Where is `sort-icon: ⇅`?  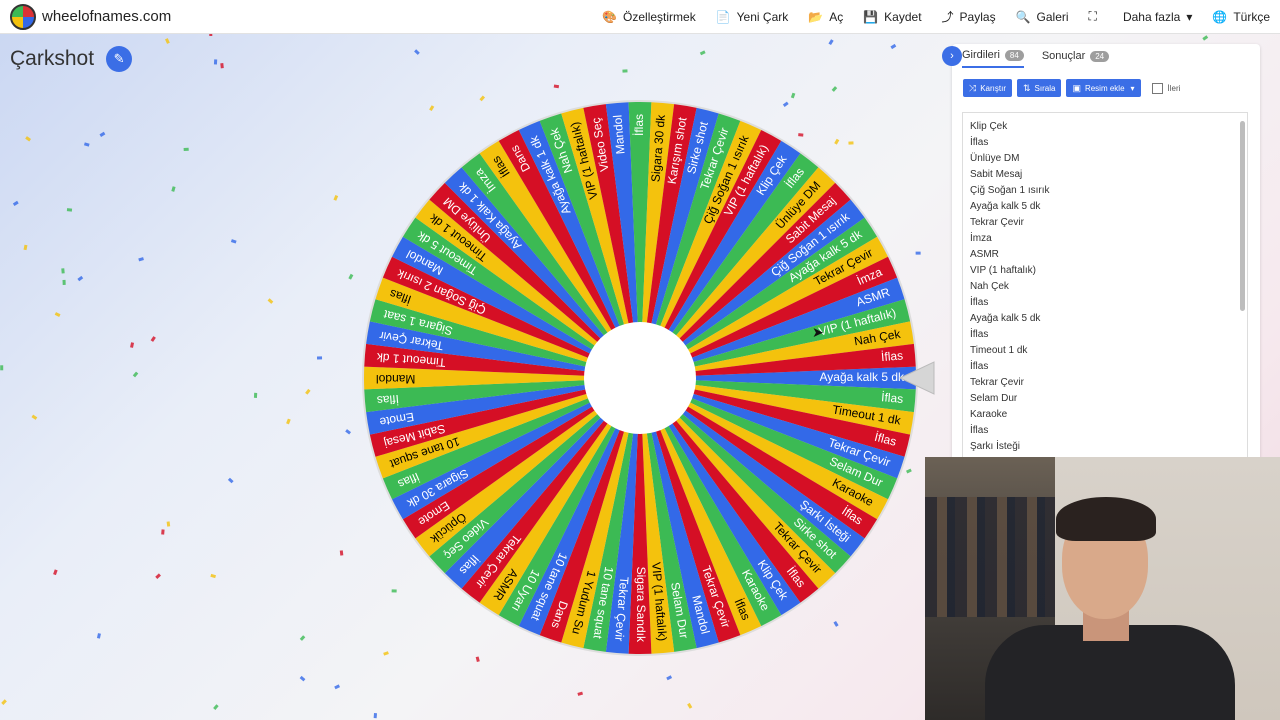
sort-icon: ⇅ is located at coordinates (1026, 87).